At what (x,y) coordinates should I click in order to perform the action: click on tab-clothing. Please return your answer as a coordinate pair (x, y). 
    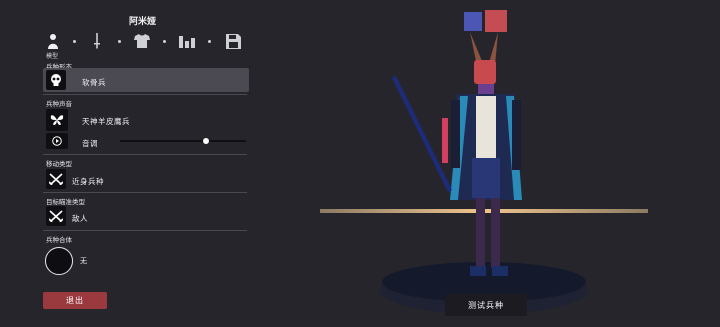
    Looking at the image, I should click on (142, 41).